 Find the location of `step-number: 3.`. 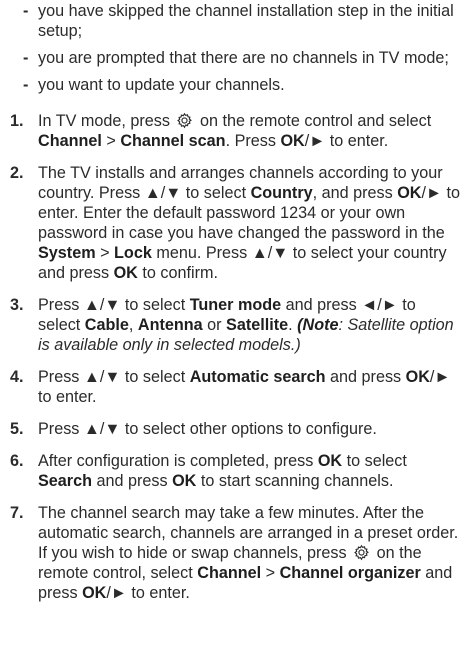

step-number: 3. is located at coordinates (17, 305).